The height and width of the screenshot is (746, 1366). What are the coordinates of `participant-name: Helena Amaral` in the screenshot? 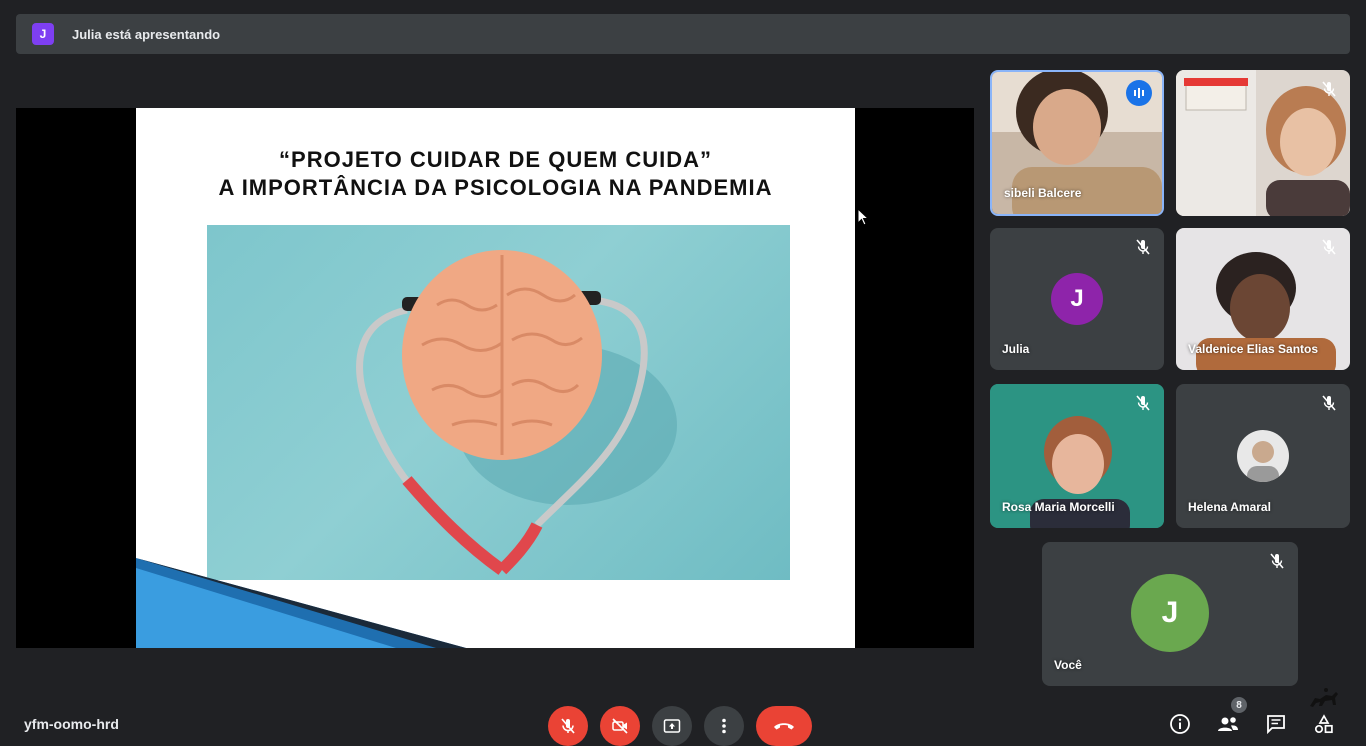 It's located at (1229, 507).